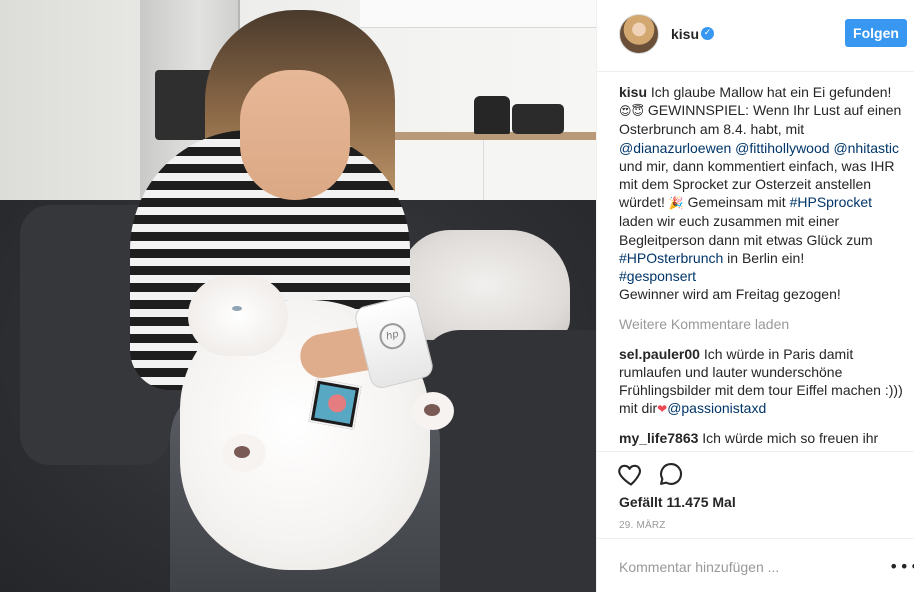 The image size is (914, 592). Describe the element at coordinates (658, 438) in the screenshot. I see `comment-username: my_life7863` at that location.